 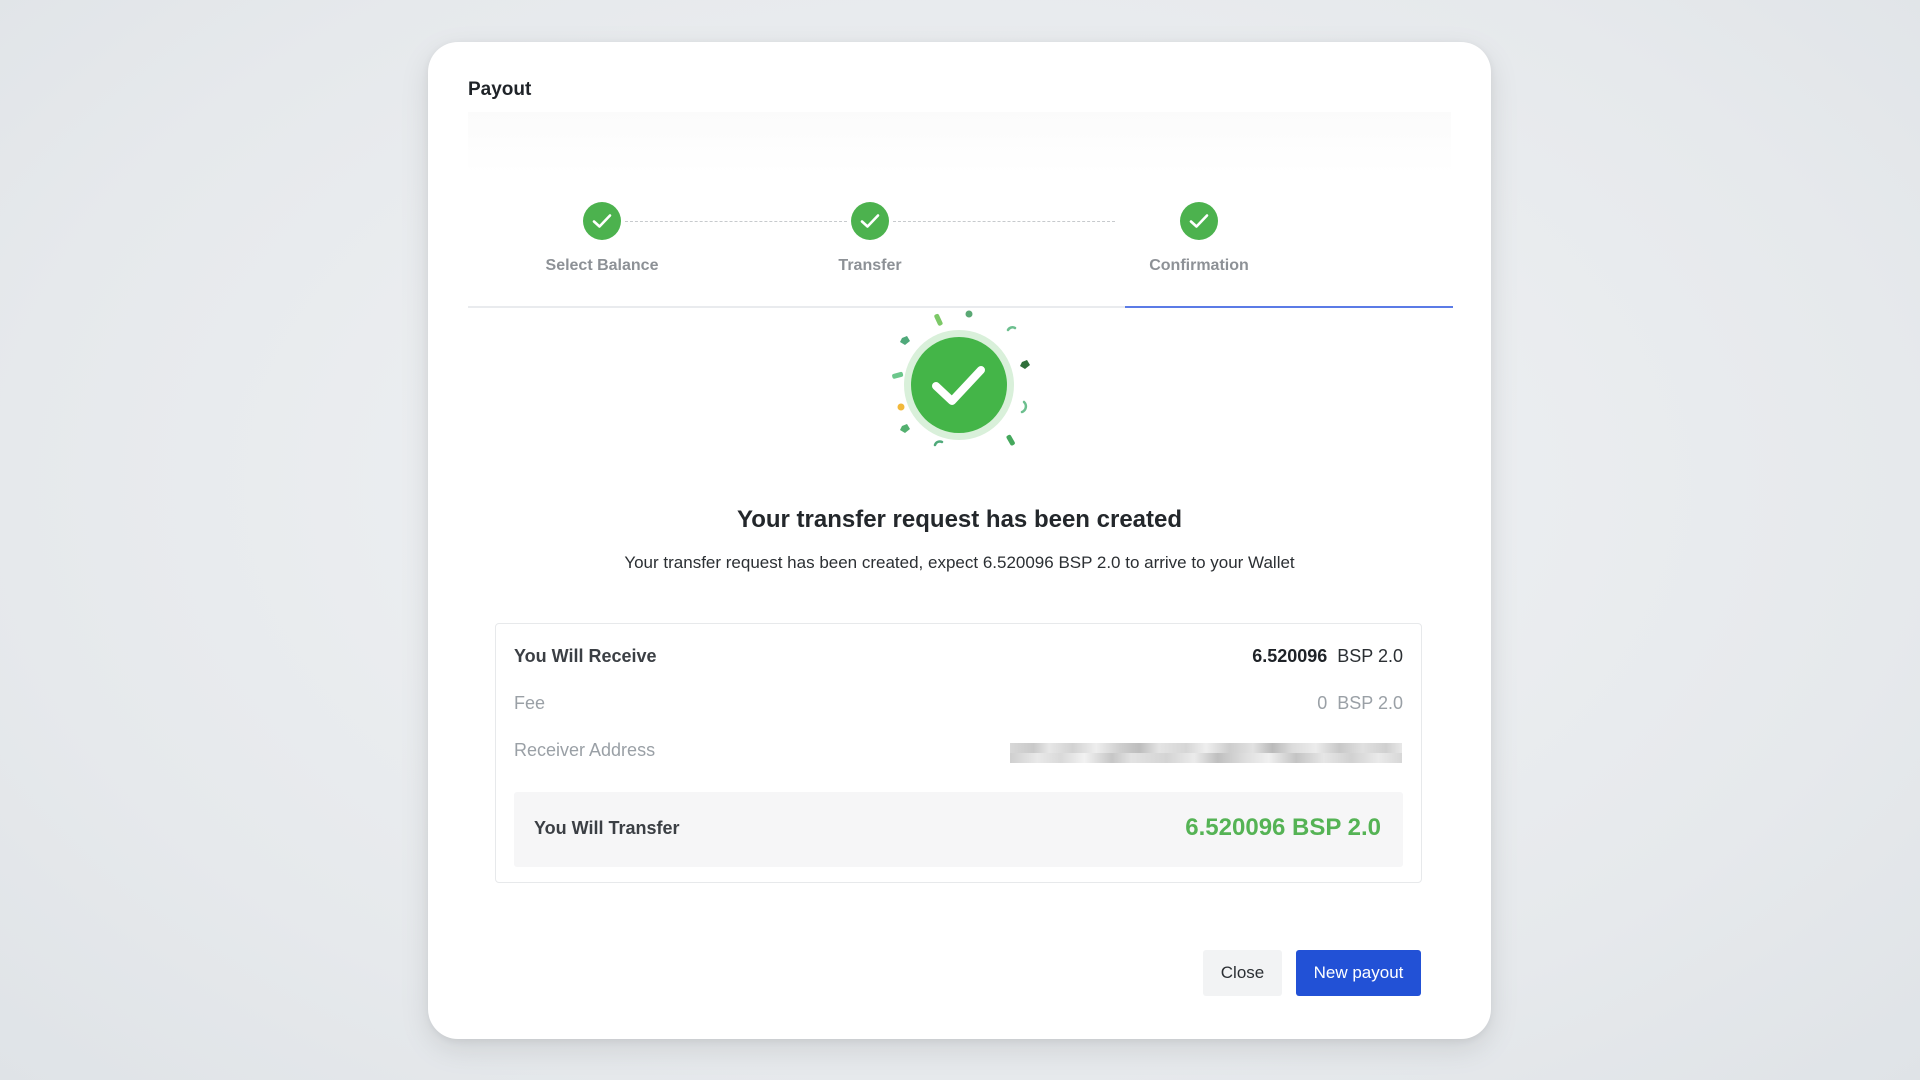 What do you see at coordinates (1370, 703) in the screenshot?
I see `fee-currency: BSP 2.0` at bounding box center [1370, 703].